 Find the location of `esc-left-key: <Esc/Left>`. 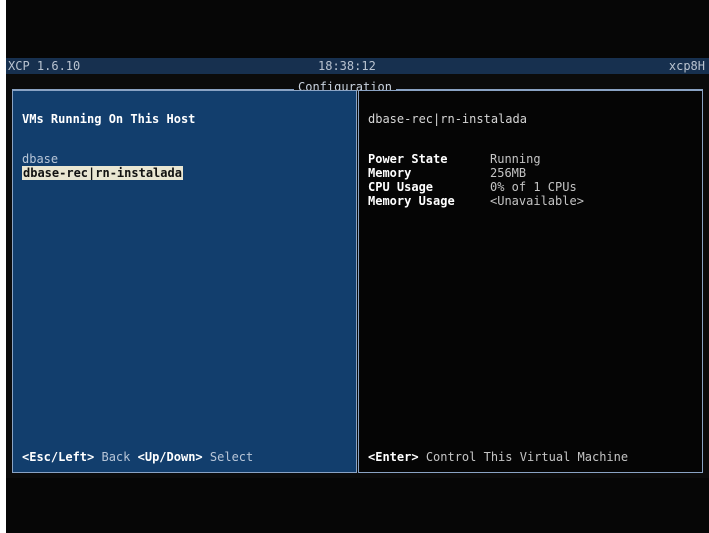

esc-left-key: <Esc/Left> is located at coordinates (58, 457).